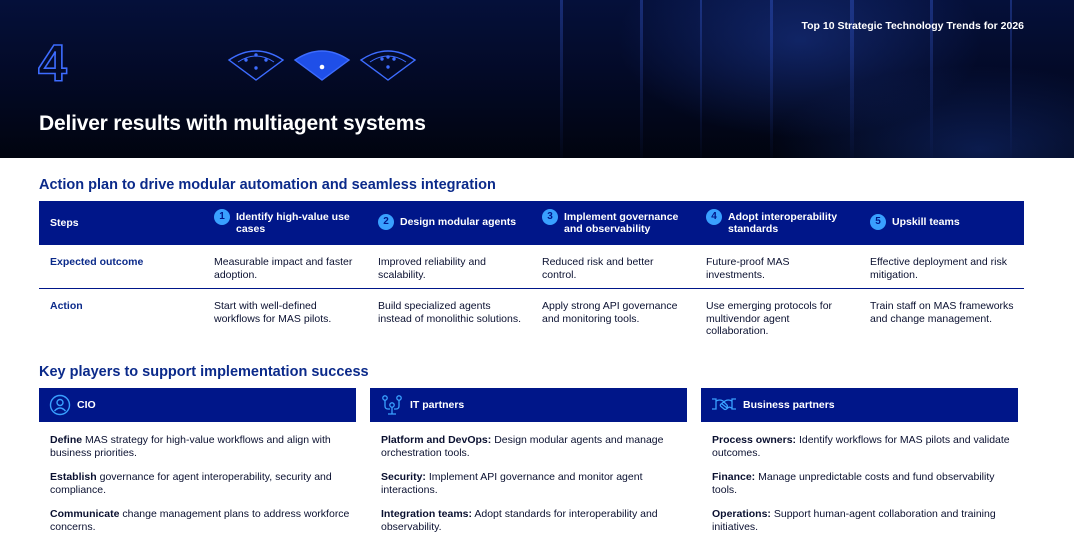  What do you see at coordinates (458, 222) in the screenshot?
I see `step-label: Design modular agents` at bounding box center [458, 222].